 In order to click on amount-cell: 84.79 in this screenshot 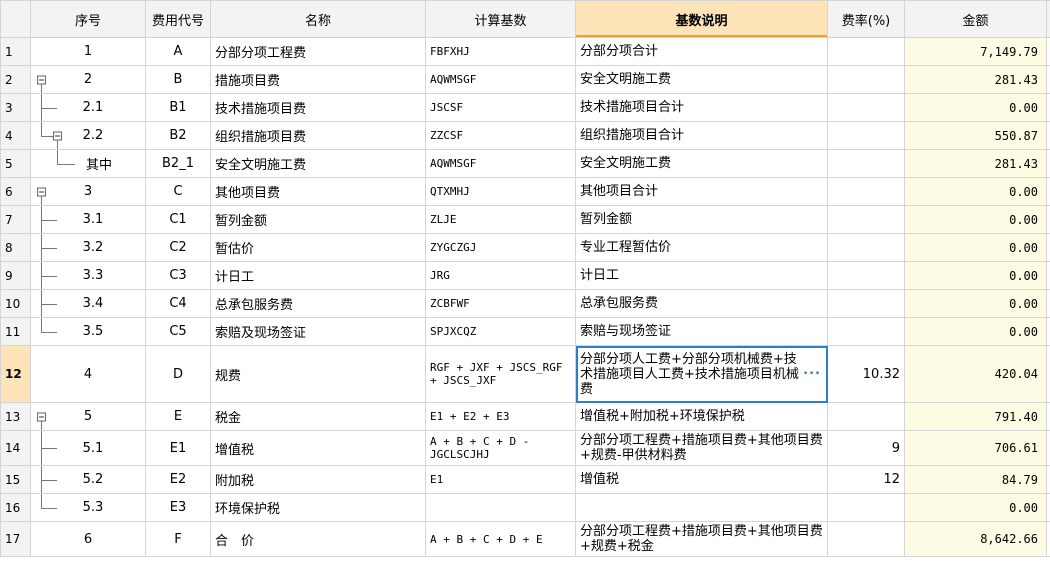, I will do `click(975, 479)`.